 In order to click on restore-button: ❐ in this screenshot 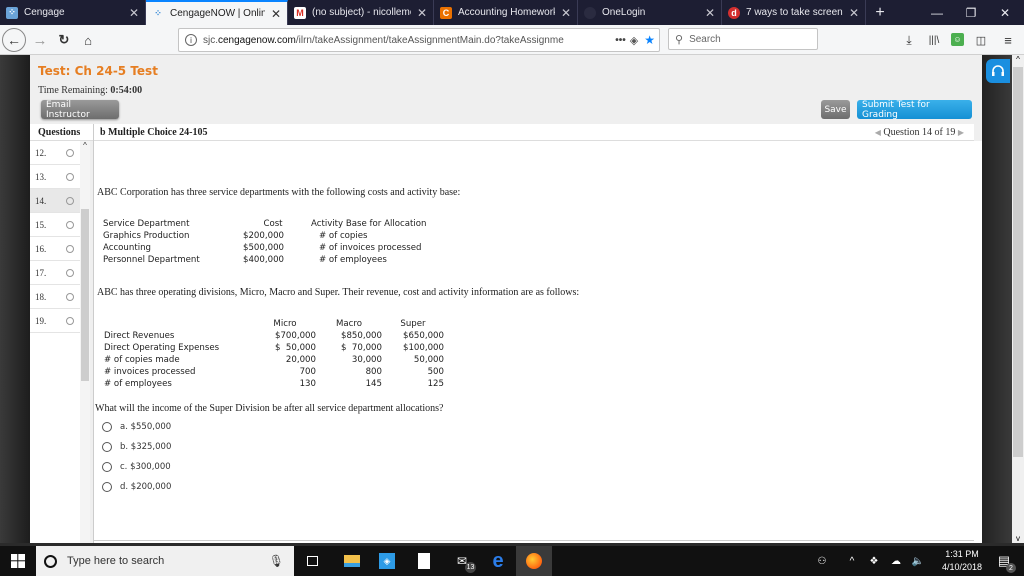, I will do `click(971, 12)`.